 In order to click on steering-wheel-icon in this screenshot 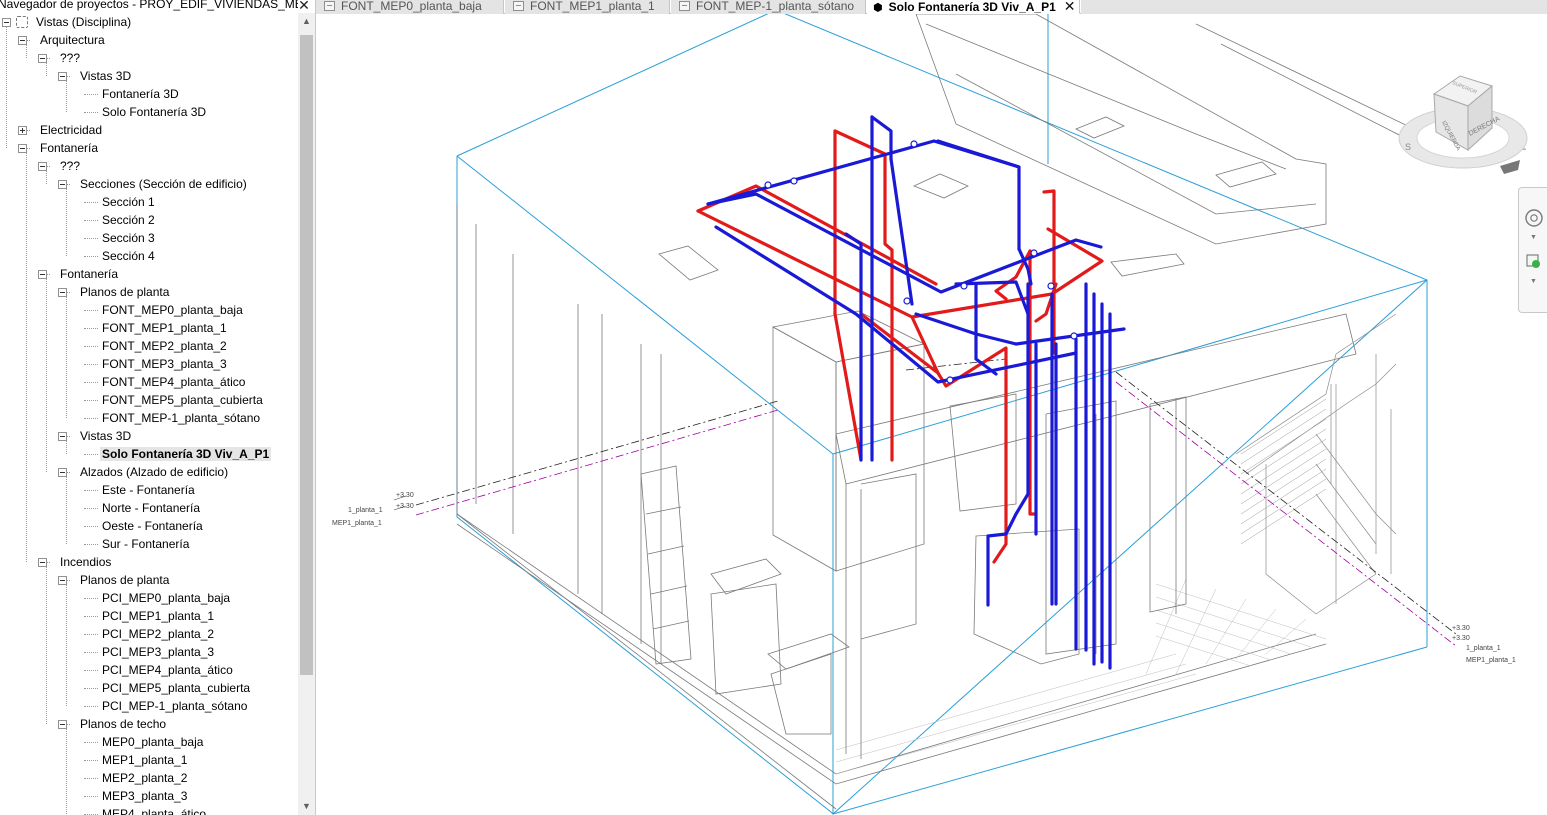, I will do `click(1534, 218)`.